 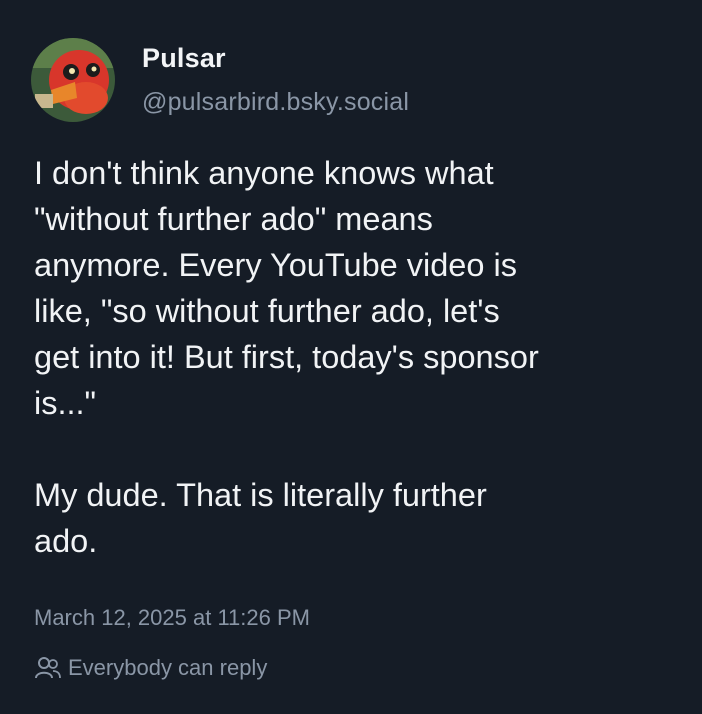 I want to click on reply-setting: Everybody can reply, so click(x=150, y=668).